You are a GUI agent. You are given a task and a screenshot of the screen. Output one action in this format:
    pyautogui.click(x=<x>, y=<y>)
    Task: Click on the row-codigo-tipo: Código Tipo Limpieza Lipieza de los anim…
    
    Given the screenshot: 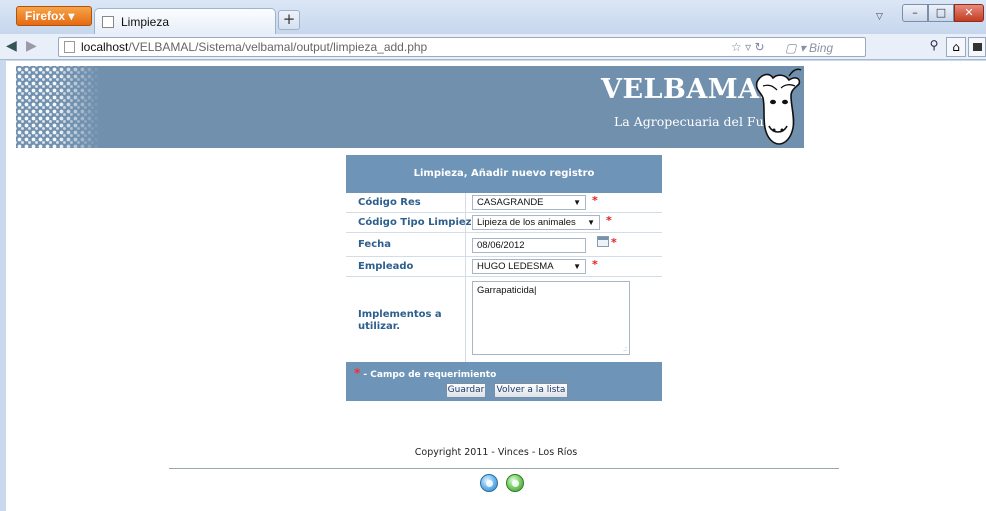 What is the action you would take?
    pyautogui.click(x=504, y=223)
    